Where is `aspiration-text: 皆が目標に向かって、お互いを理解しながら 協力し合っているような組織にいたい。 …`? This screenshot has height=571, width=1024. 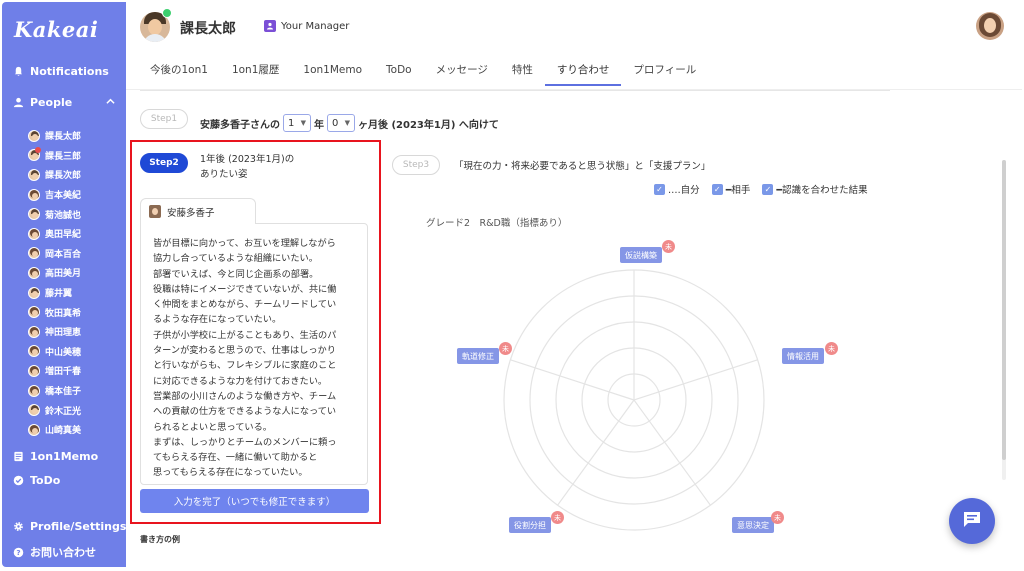 aspiration-text: 皆が目標に向かって、お互いを理解しながら 協力し合っているような組織にいたい。 … is located at coordinates (254, 354).